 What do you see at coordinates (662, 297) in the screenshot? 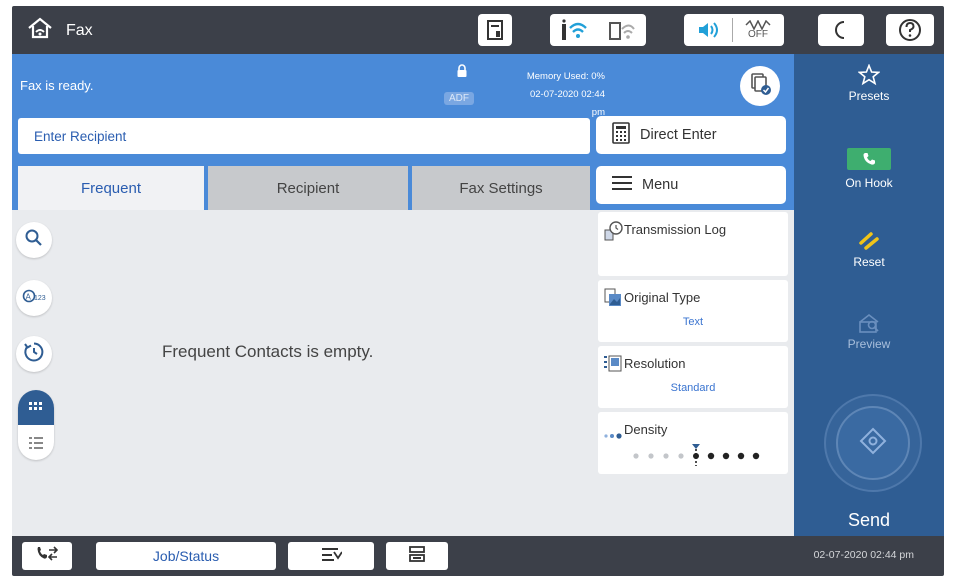
I see `original-type-label: Original Type` at bounding box center [662, 297].